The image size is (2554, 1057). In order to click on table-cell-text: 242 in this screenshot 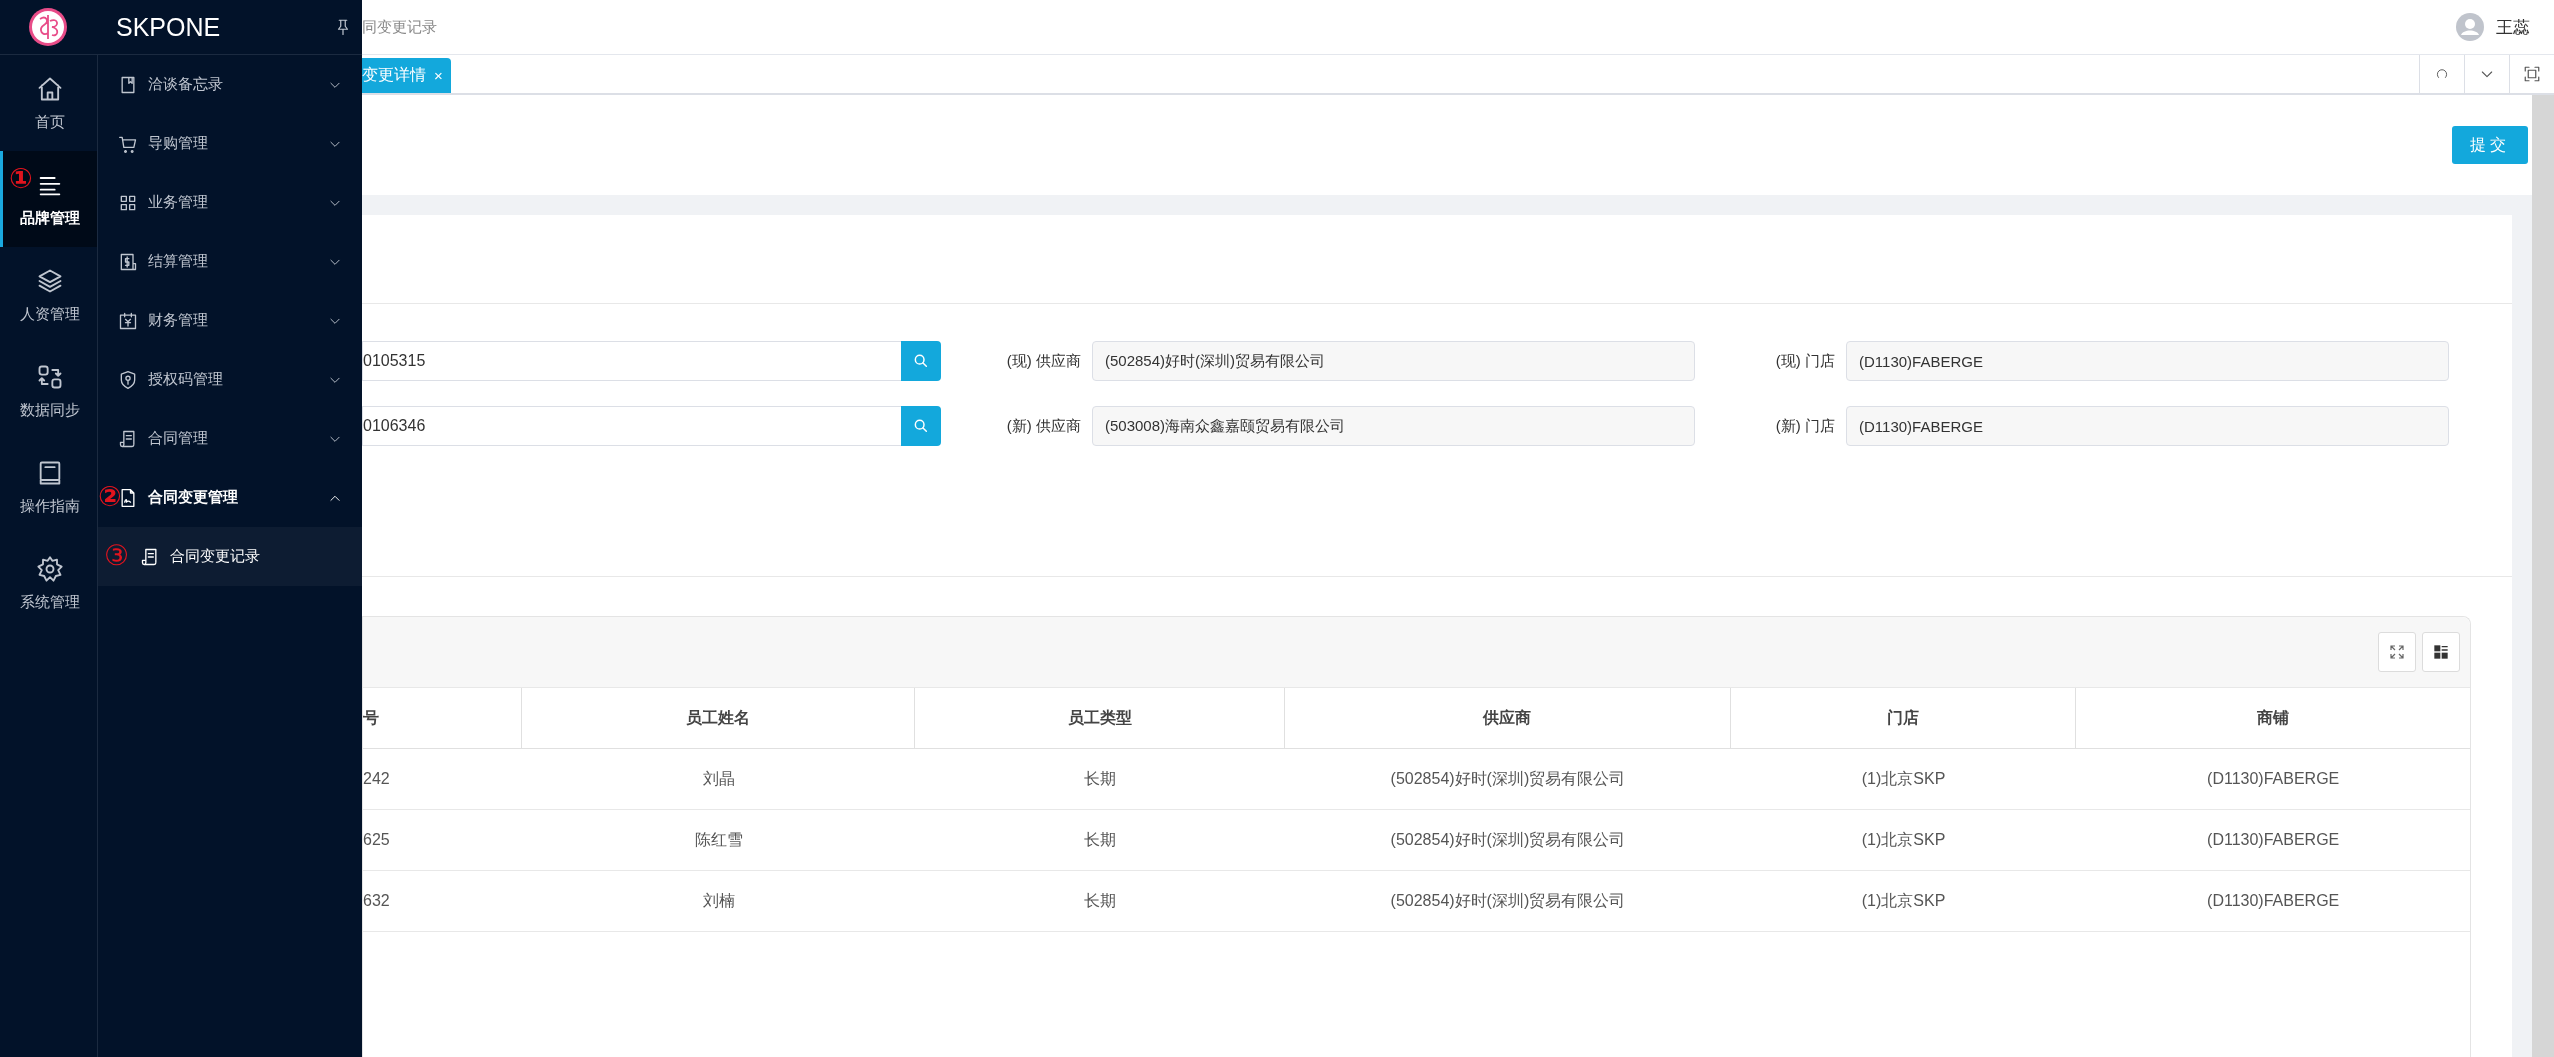, I will do `click(377, 779)`.